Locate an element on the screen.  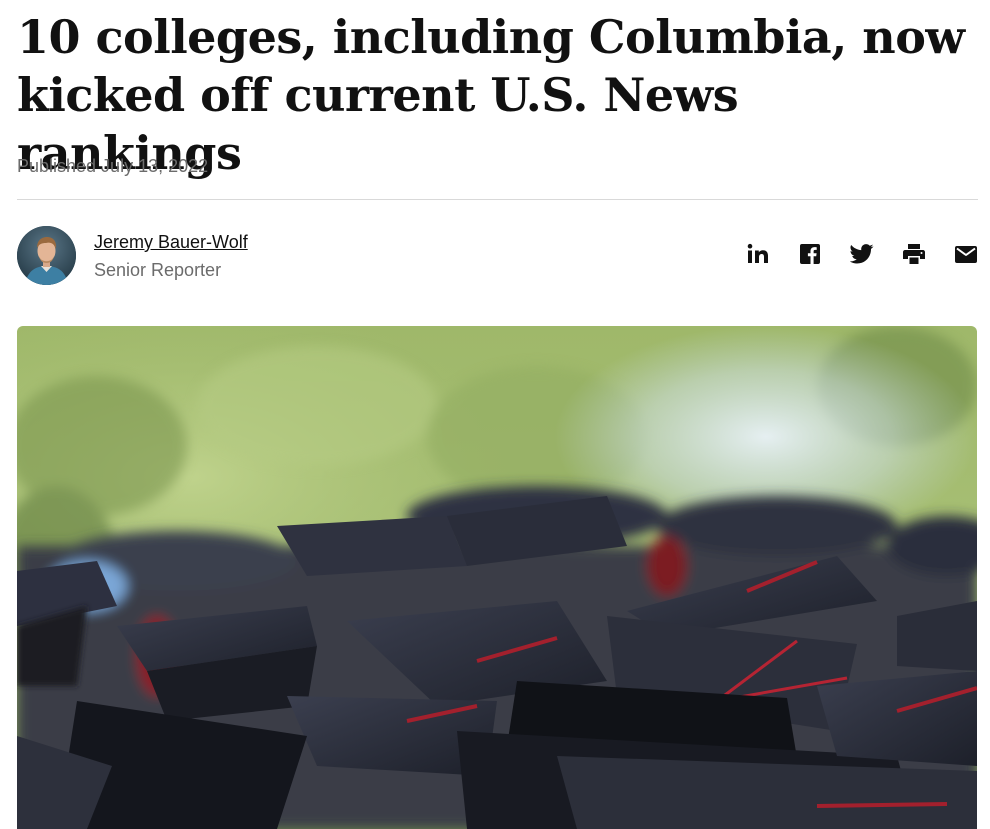
print-icon is located at coordinates (914, 254).